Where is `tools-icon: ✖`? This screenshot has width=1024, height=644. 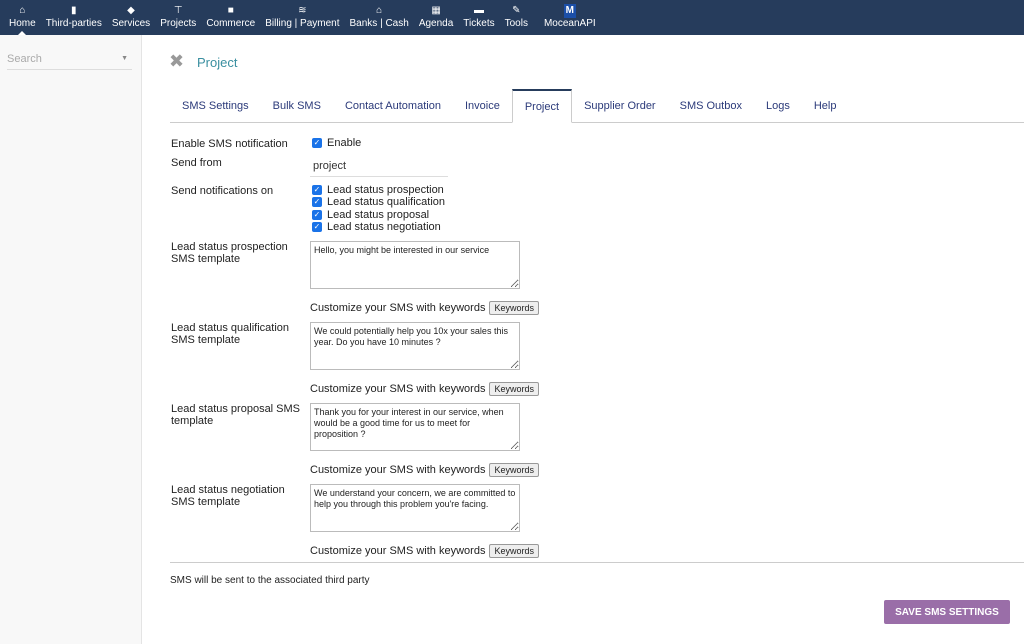 tools-icon: ✖ is located at coordinates (177, 61).